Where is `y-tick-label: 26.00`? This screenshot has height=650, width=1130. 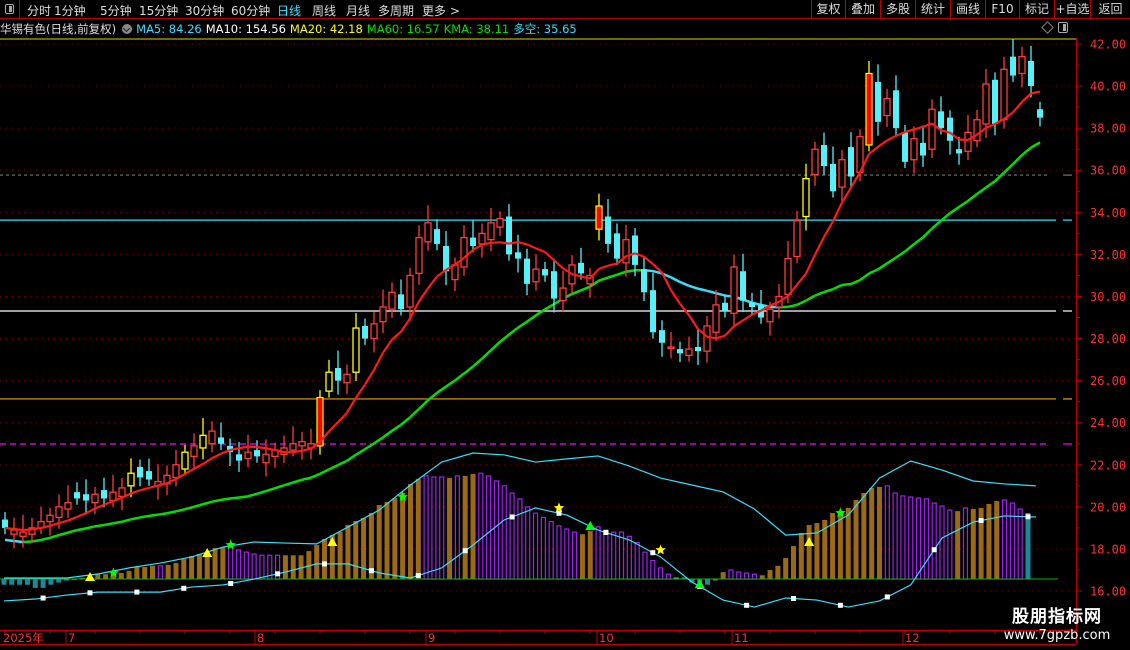
y-tick-label: 26.00 is located at coordinates (1108, 381).